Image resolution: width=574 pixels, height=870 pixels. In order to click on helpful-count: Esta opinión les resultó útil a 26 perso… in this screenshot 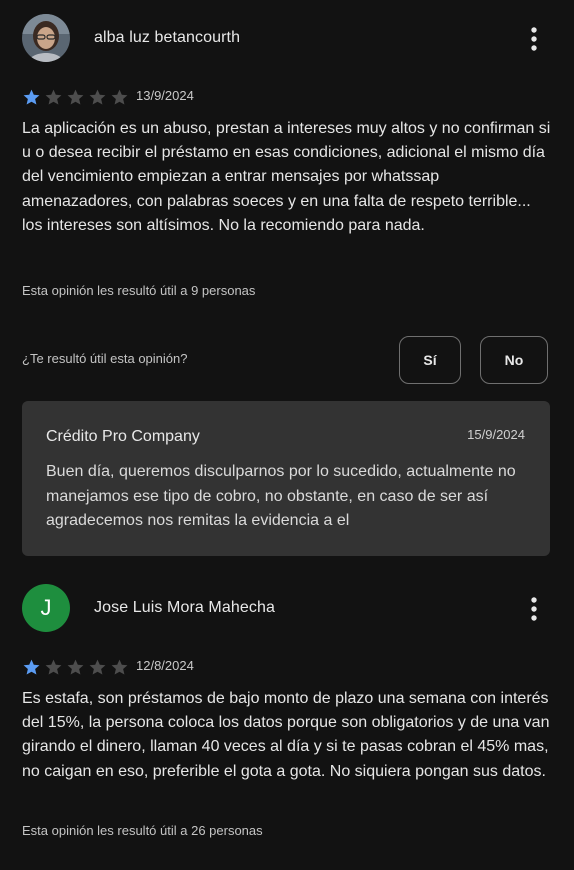, I will do `click(142, 830)`.